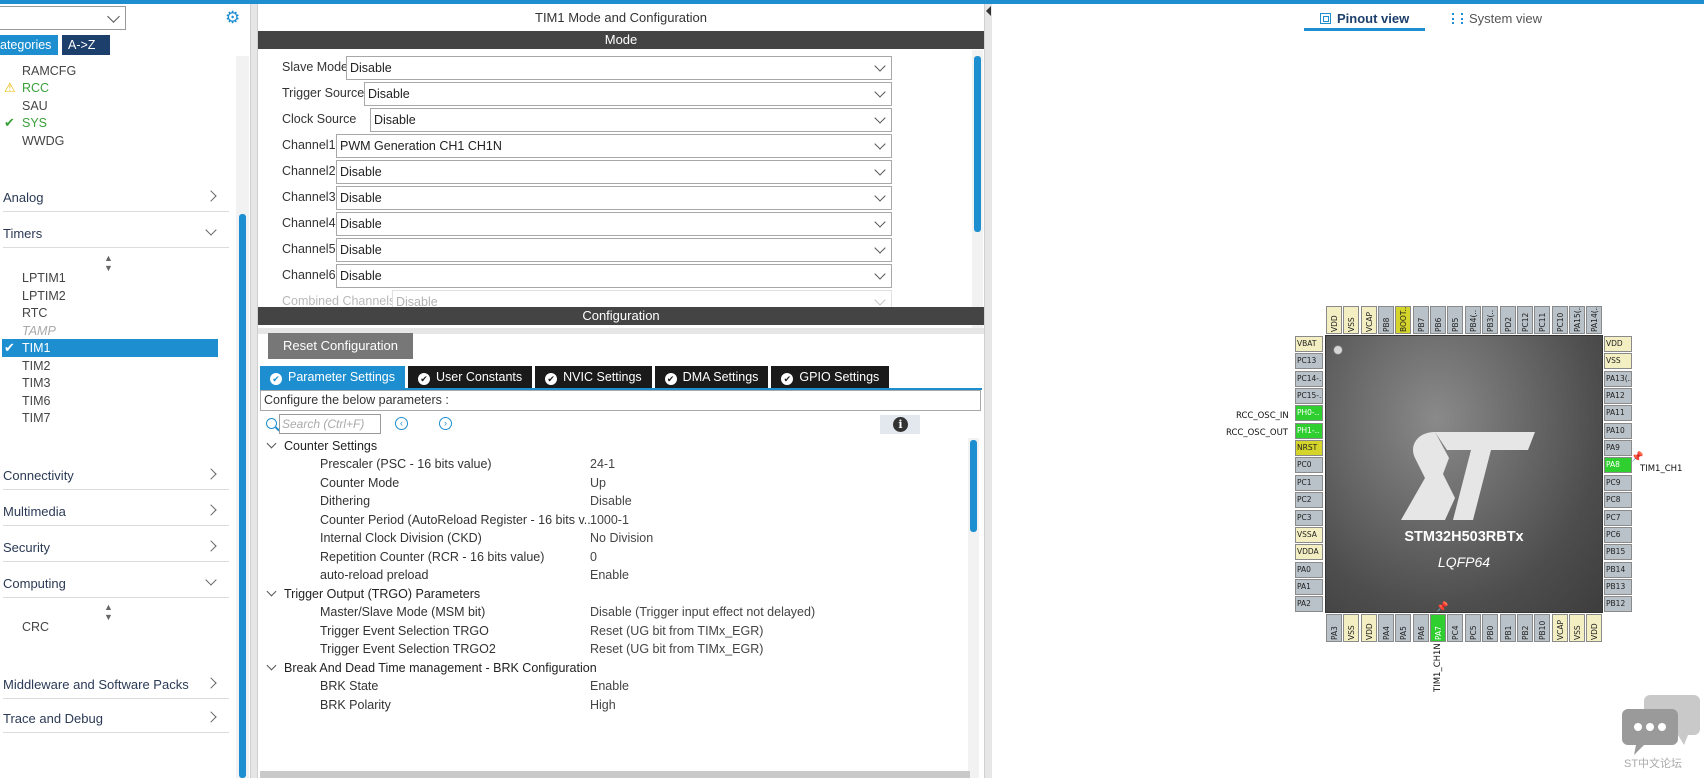 The width and height of the screenshot is (1704, 778). I want to click on tree-item-sau: SAU, so click(35, 106).